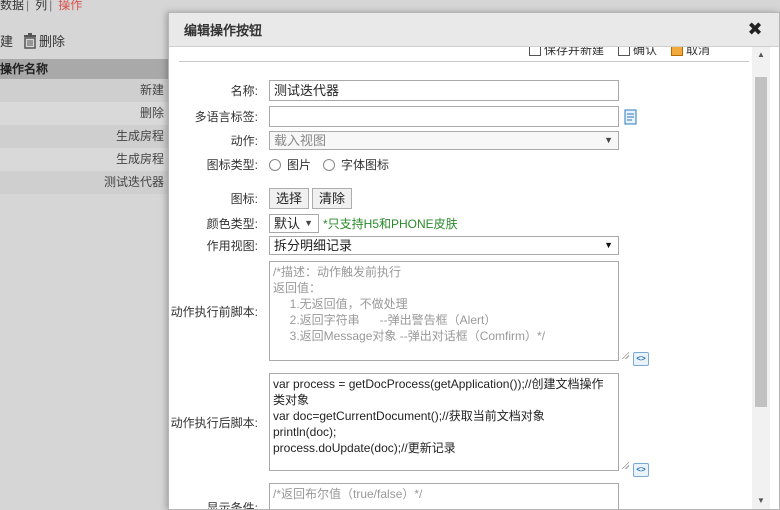 This screenshot has width=780, height=510. I want to click on delete-button-label: 删除, so click(52, 41).